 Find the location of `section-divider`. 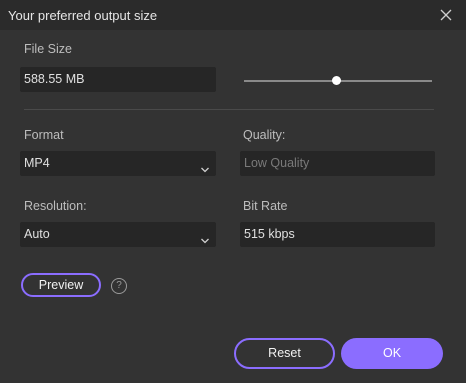

section-divider is located at coordinates (229, 109).